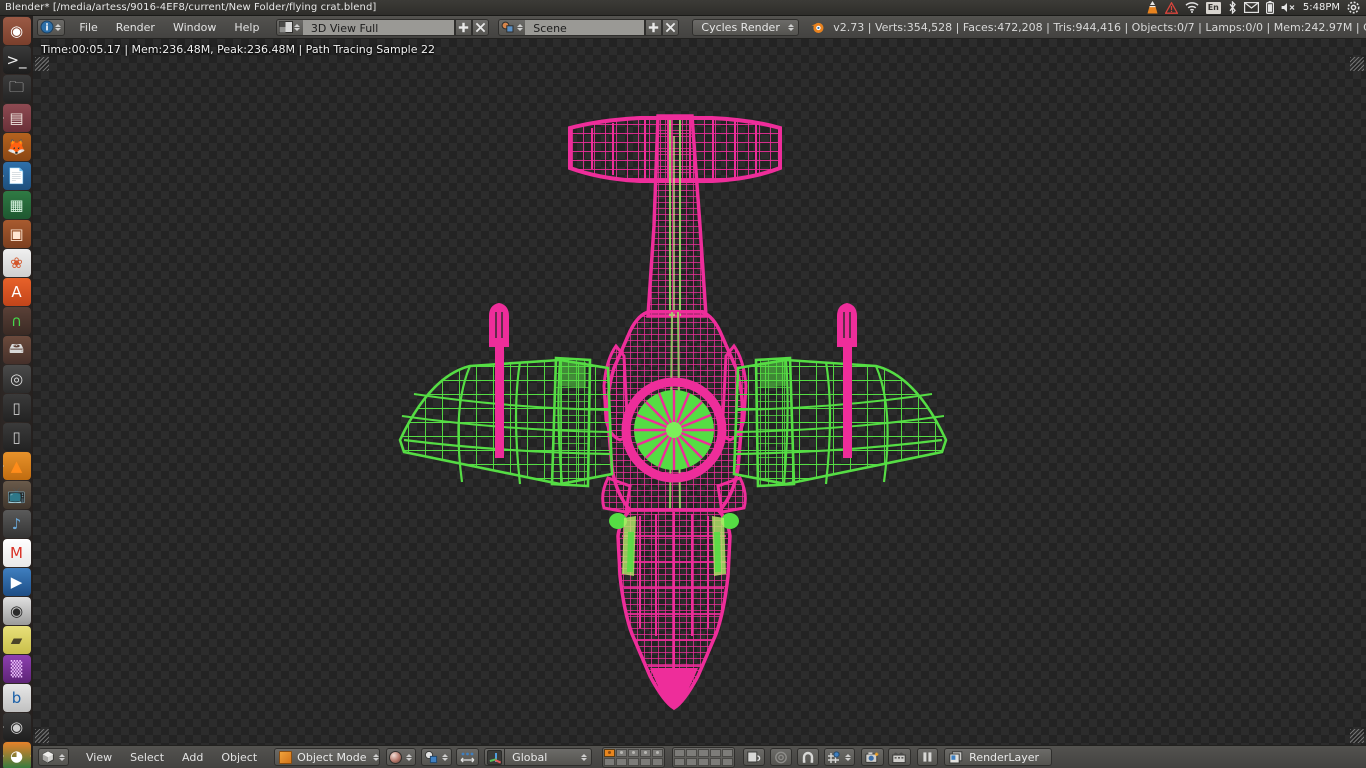 Image resolution: width=1366 pixels, height=768 pixels. What do you see at coordinates (480, 27) in the screenshot?
I see `screen-layout-delete-button` at bounding box center [480, 27].